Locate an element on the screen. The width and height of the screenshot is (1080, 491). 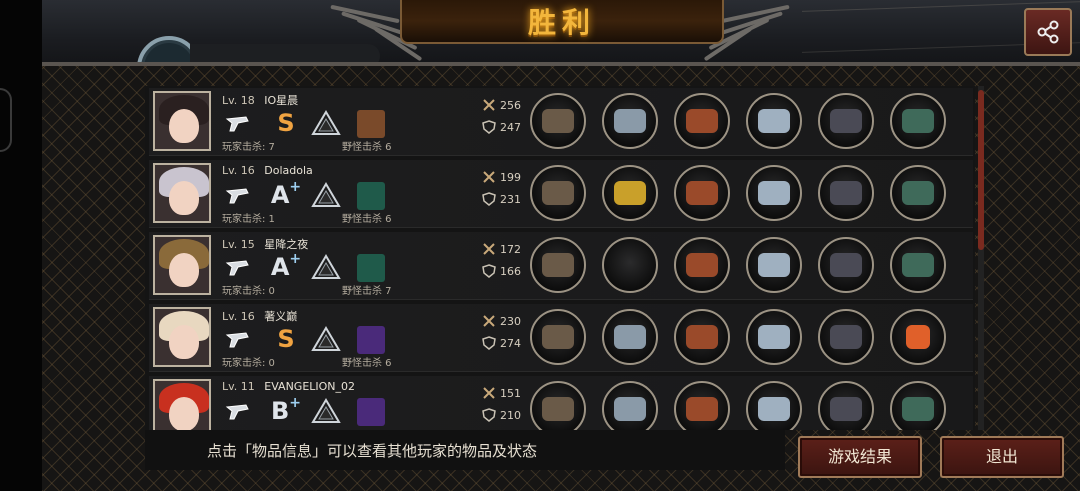
diamond-icon is located at coordinates (326, 267).